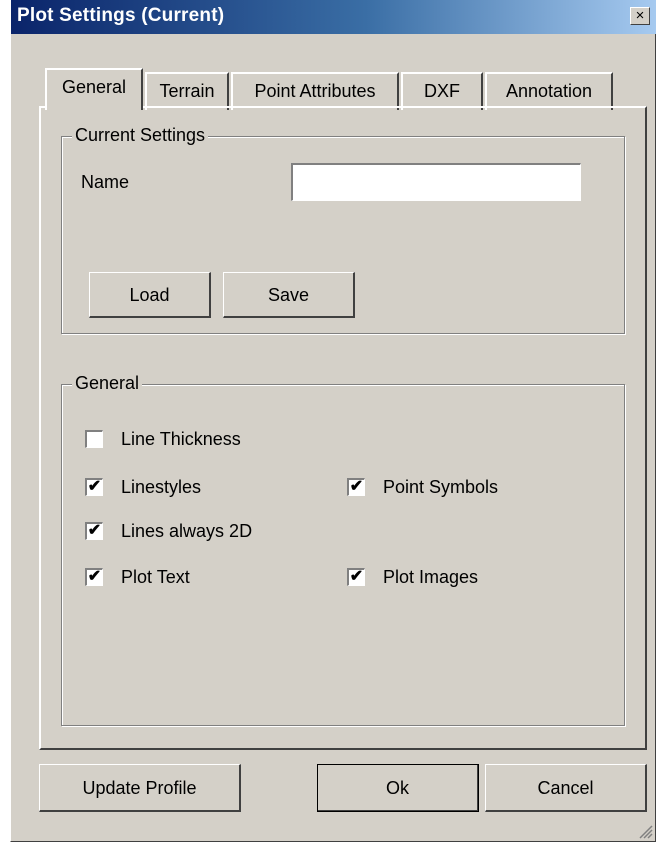 The height and width of the screenshot is (845, 658). I want to click on plot-images-label: Plot Images, so click(431, 577).